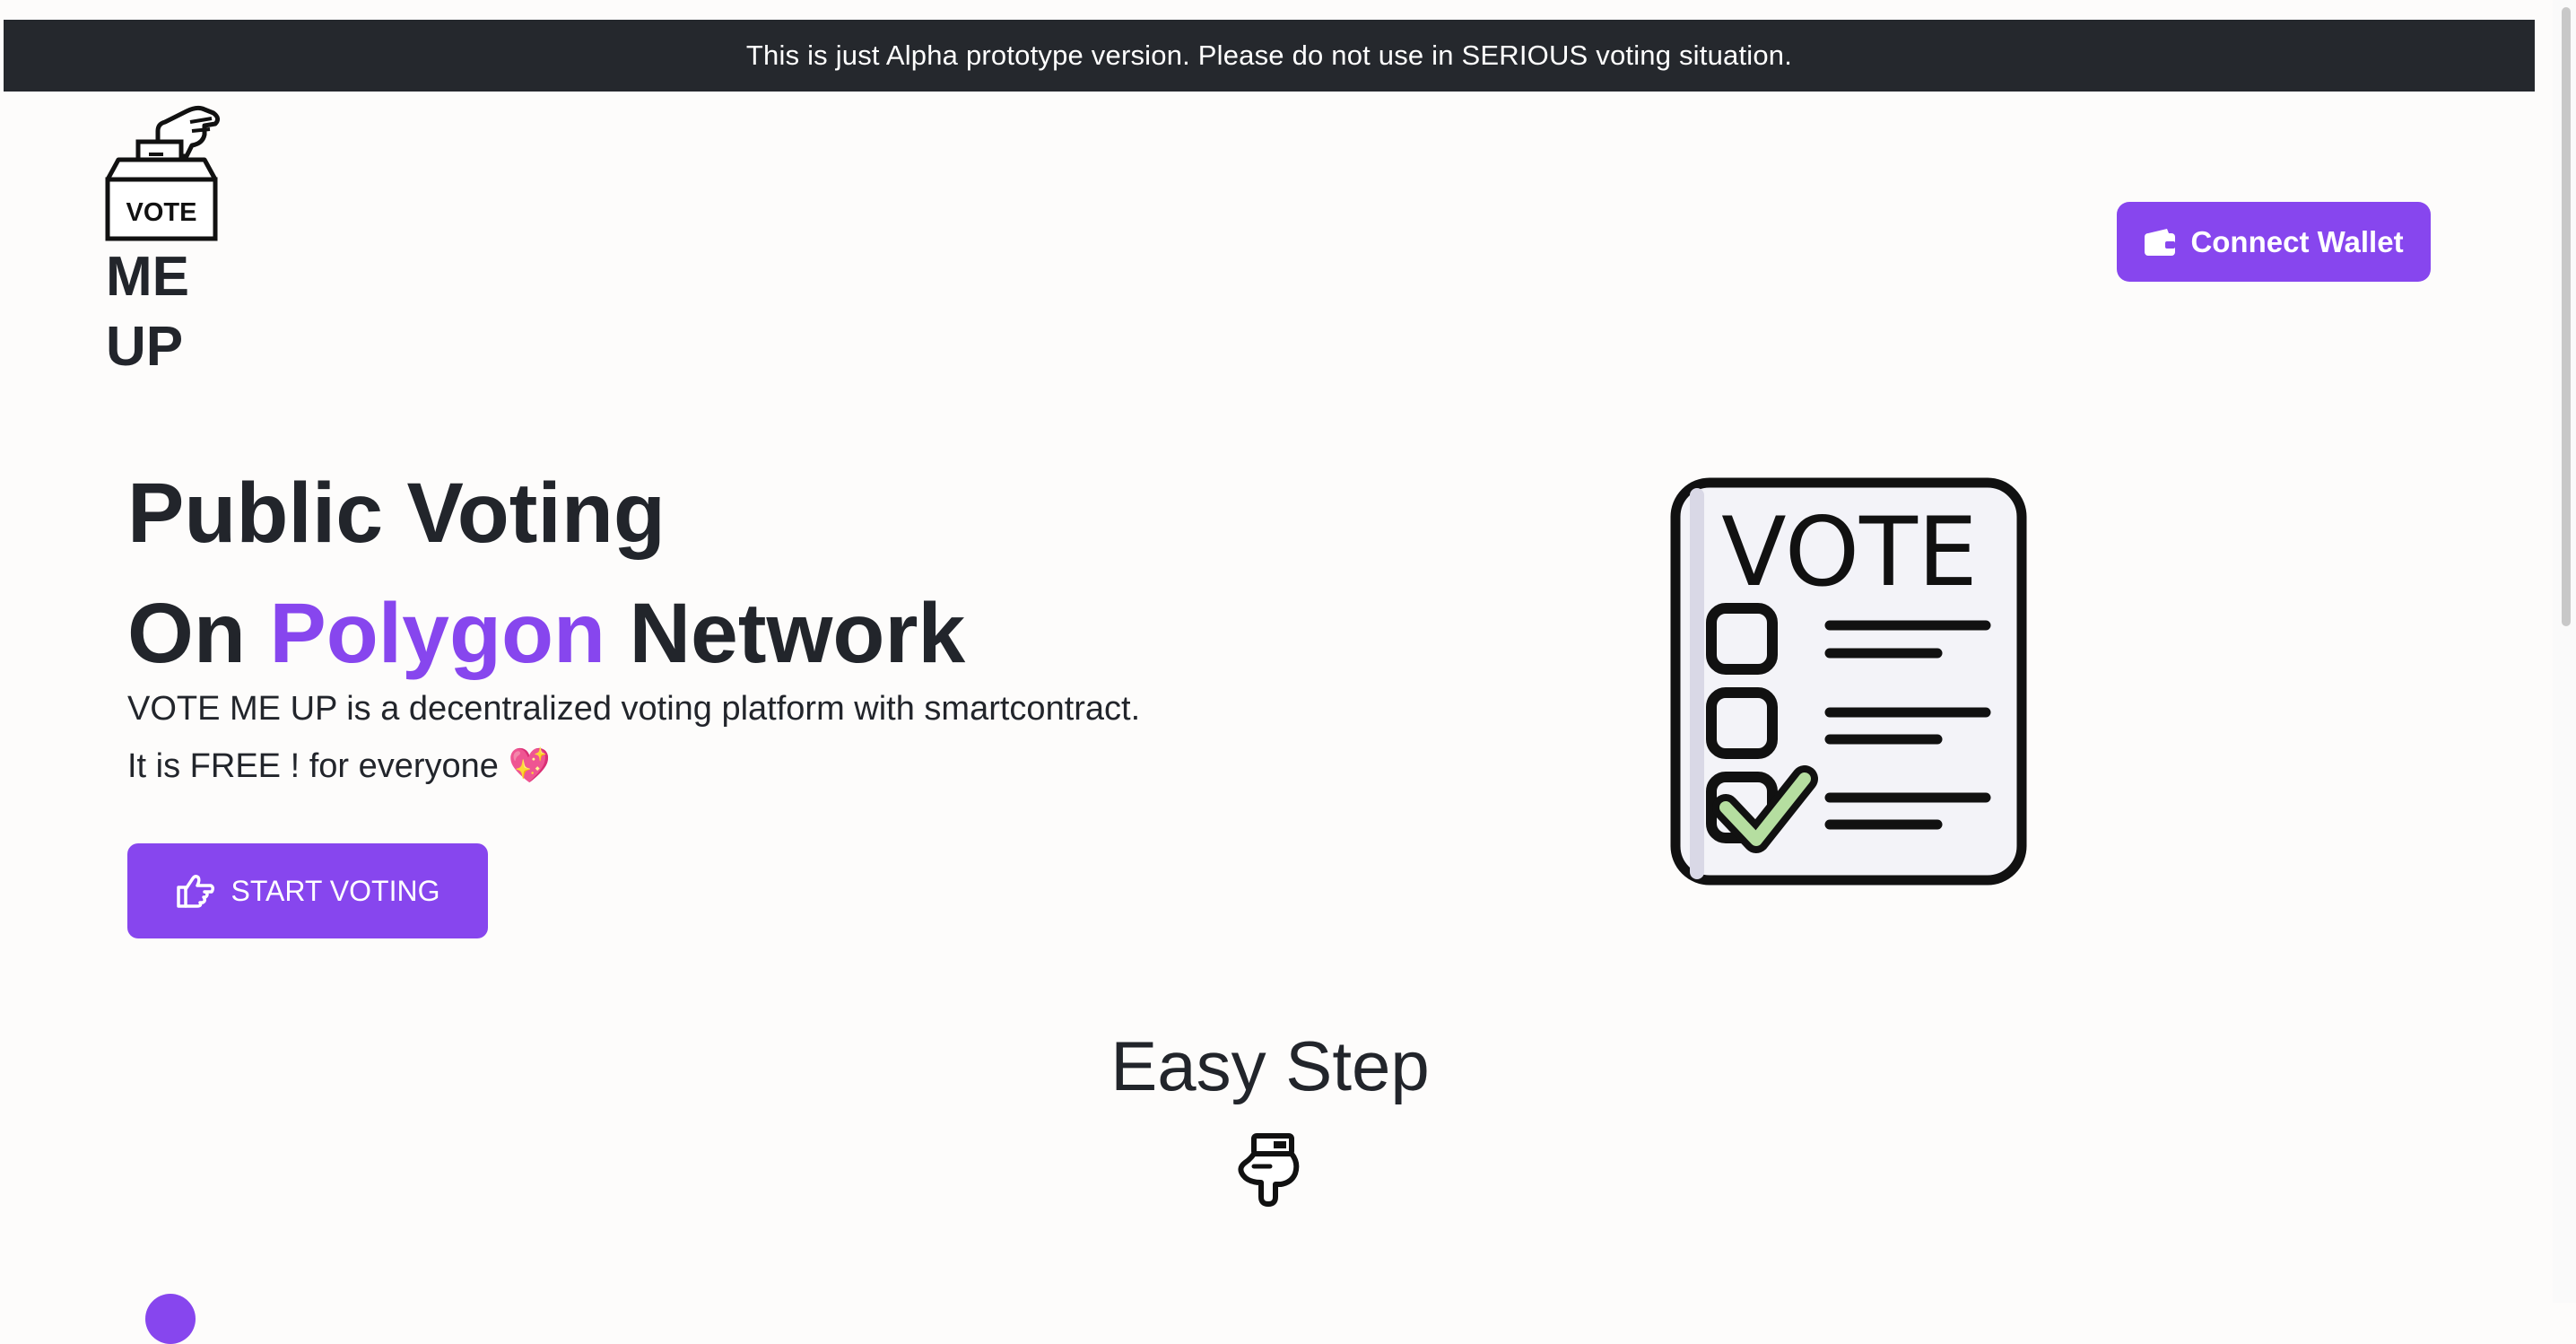 The image size is (2576, 1344). I want to click on scrollbar-thumb, so click(2566, 316).